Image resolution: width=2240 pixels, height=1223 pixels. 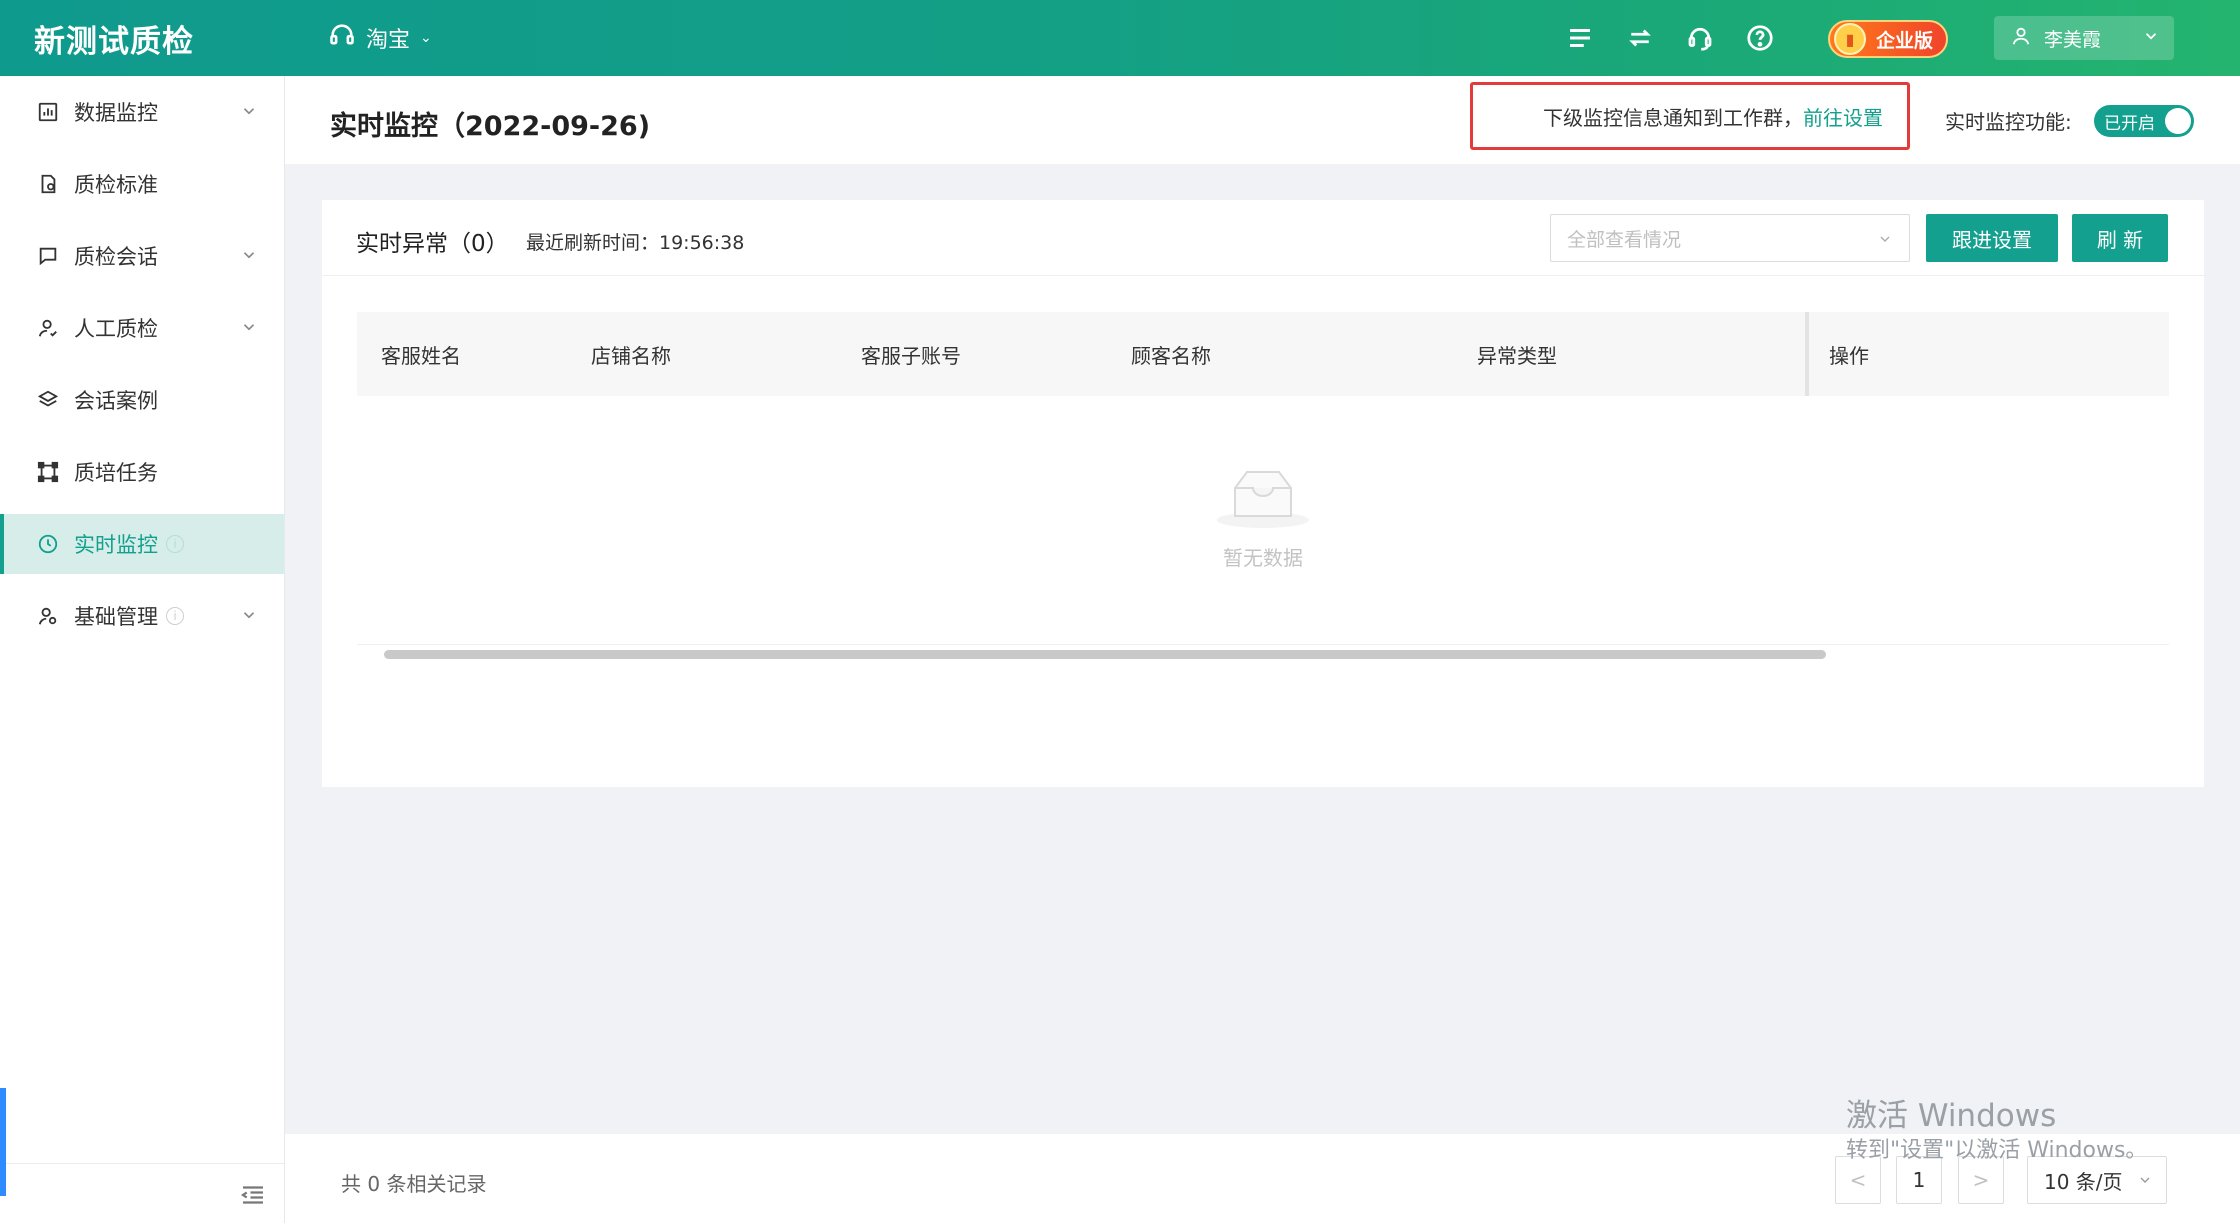 I want to click on card-title: 实时异常（0）, so click(x=432, y=244).